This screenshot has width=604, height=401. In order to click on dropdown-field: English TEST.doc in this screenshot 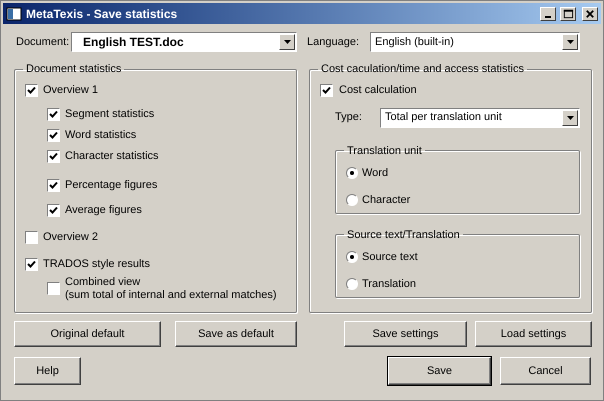, I will do `click(184, 42)`.